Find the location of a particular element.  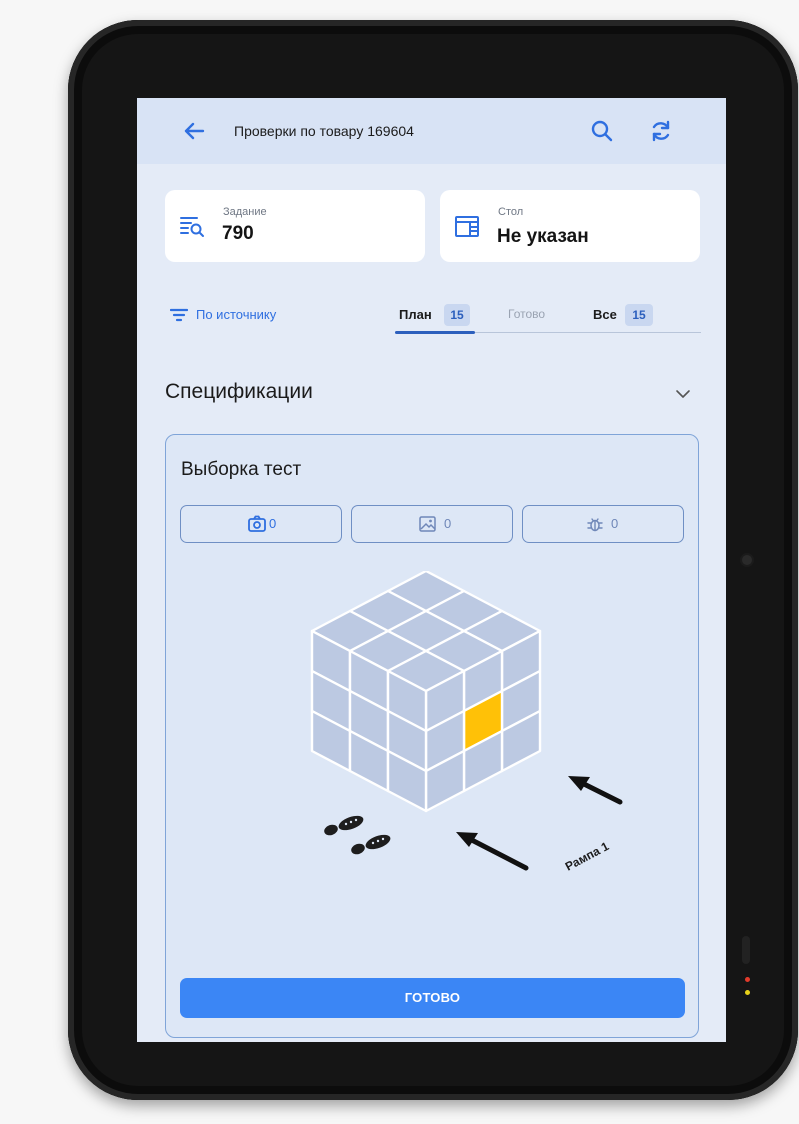

tab-all: Все 15 is located at coordinates (628, 316).